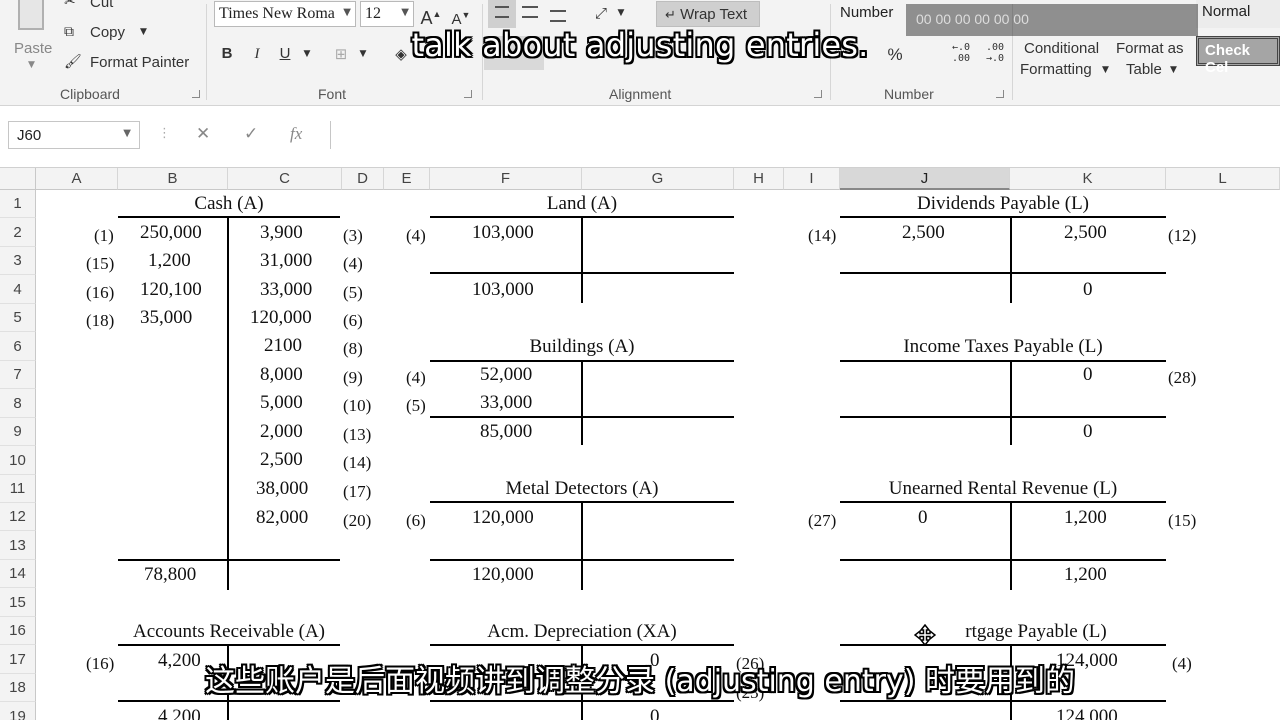 This screenshot has height=720, width=1280. I want to click on income-taxes-payable-total-line, so click(1003, 417).